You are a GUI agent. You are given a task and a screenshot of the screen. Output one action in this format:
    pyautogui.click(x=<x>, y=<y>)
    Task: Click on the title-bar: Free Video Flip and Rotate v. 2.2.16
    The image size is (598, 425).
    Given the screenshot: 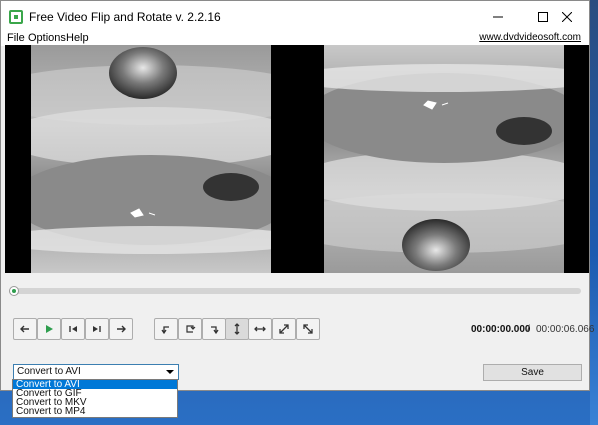 What is the action you would take?
    pyautogui.click(x=295, y=16)
    